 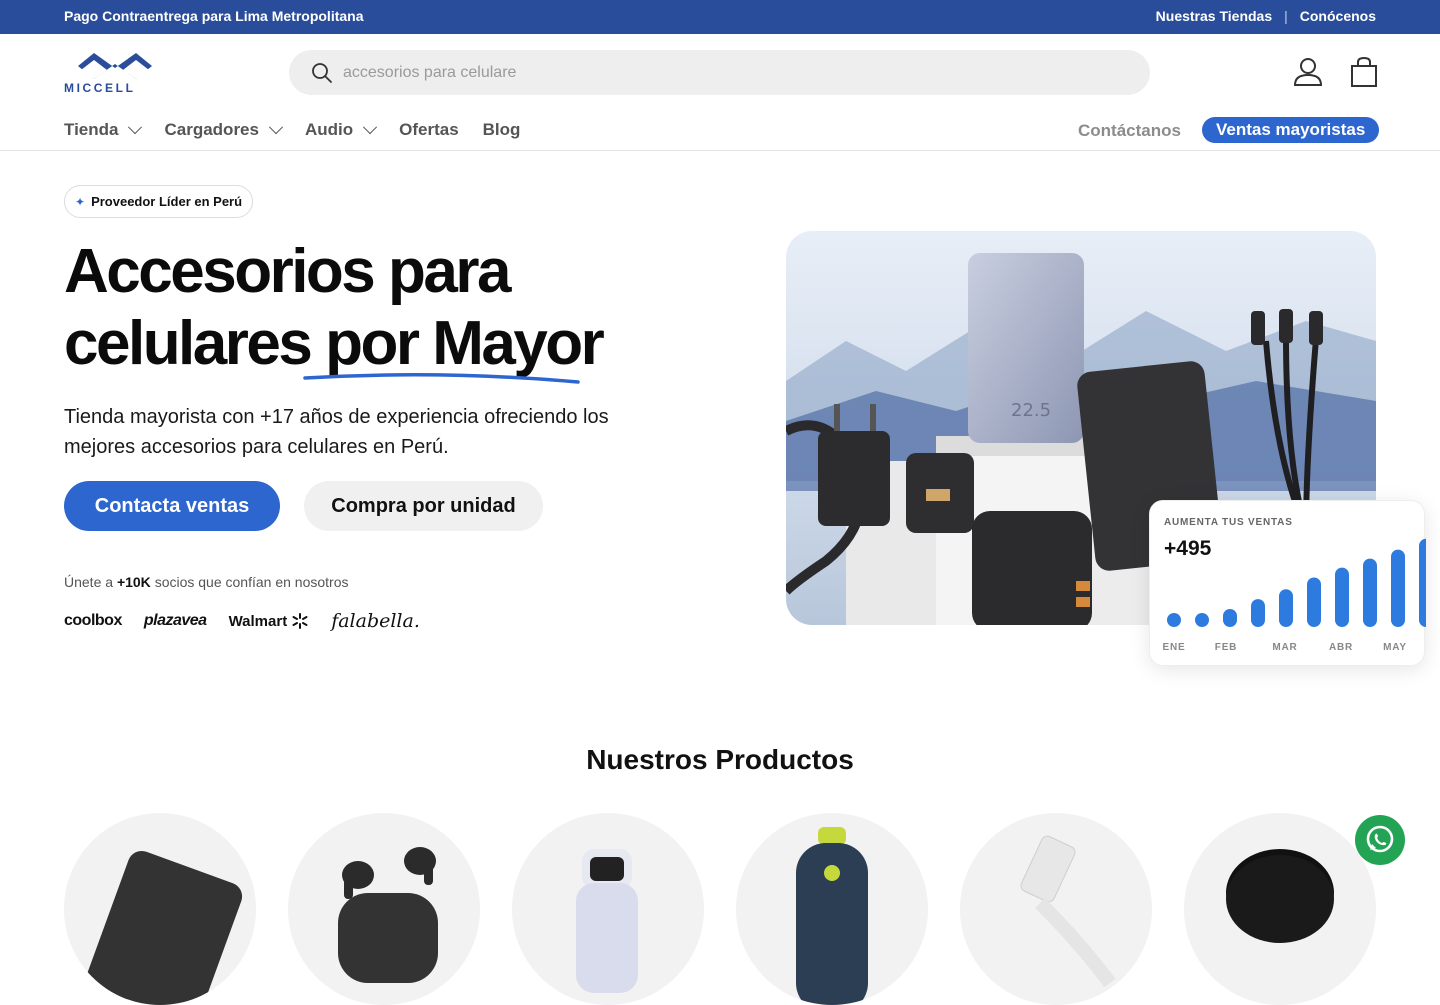 What do you see at coordinates (1031, 410) in the screenshot?
I see `svg-text: 22.5` at bounding box center [1031, 410].